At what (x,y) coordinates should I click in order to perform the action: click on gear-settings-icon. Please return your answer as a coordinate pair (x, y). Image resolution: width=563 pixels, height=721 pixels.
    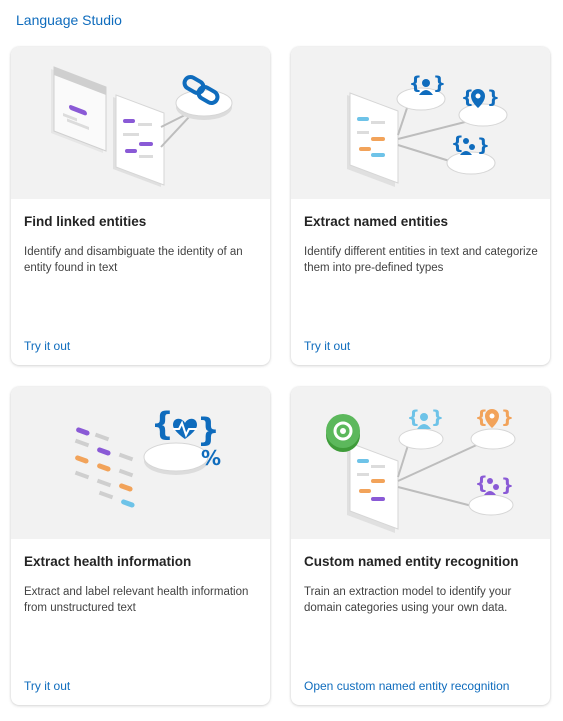
    Looking at the image, I should click on (343, 433).